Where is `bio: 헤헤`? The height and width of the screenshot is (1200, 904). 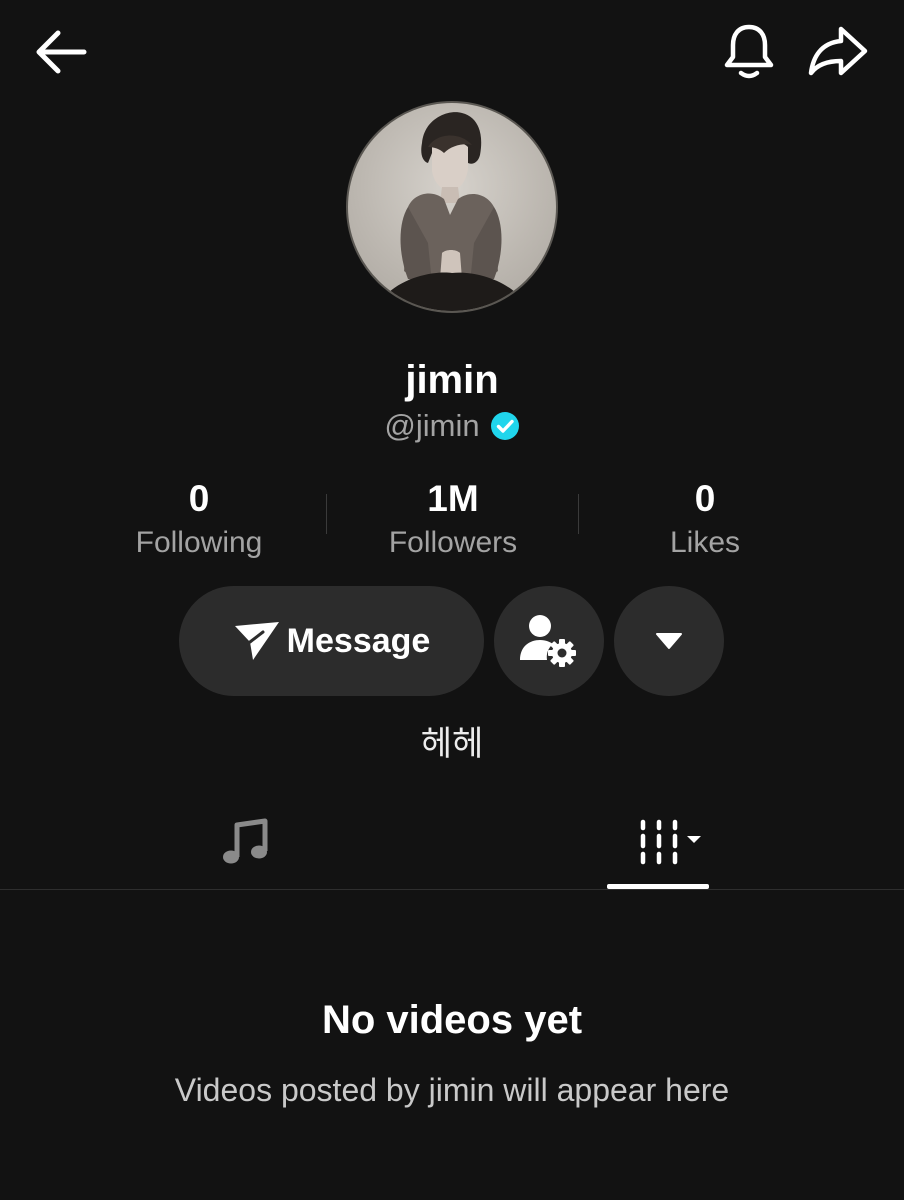 bio: 헤헤 is located at coordinates (452, 744).